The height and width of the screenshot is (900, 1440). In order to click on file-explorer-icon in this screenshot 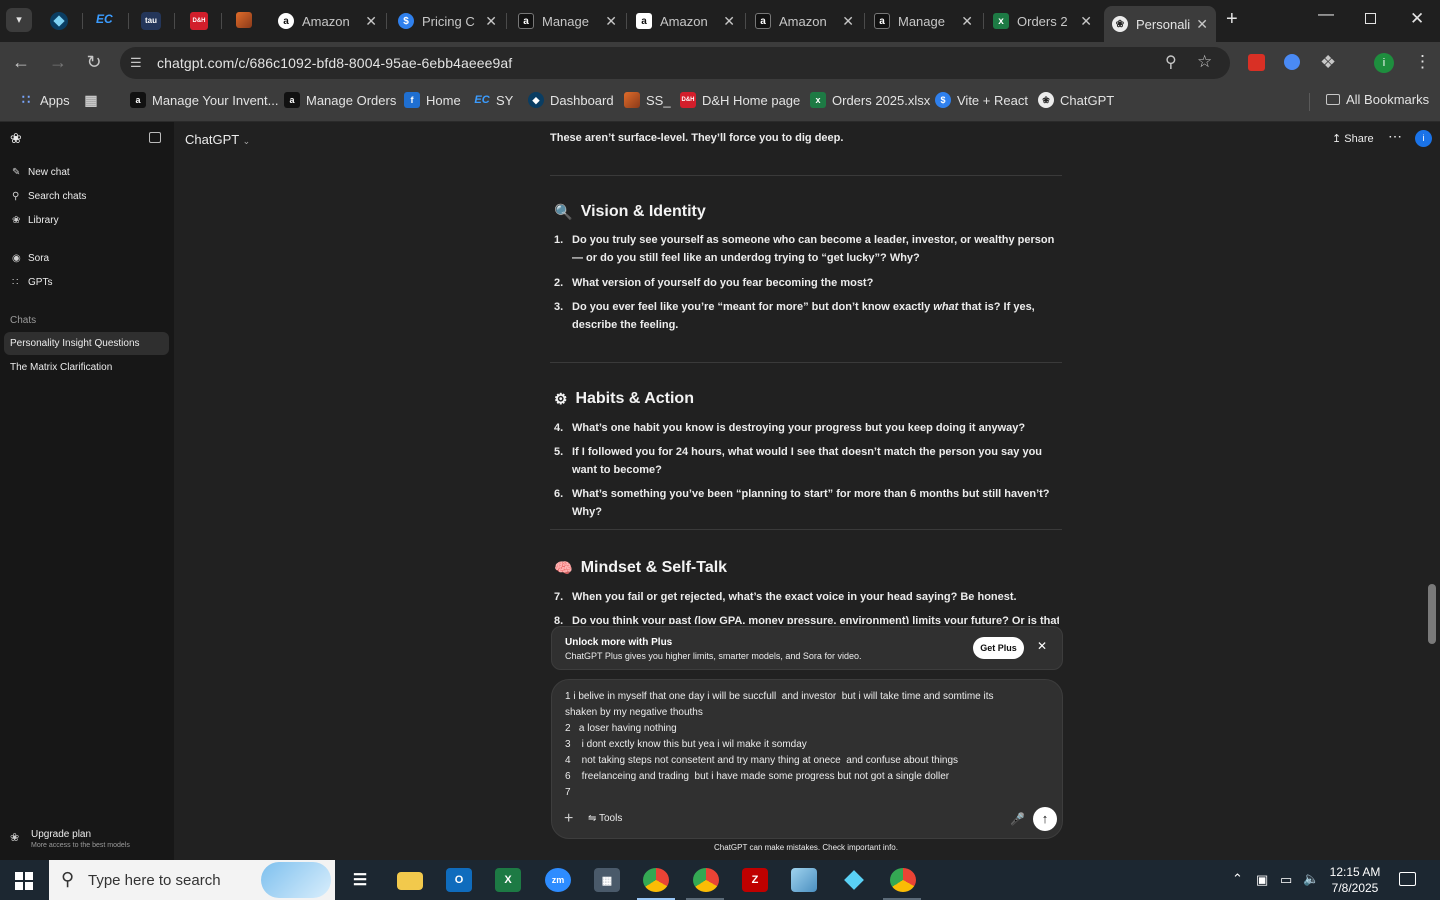, I will do `click(410, 881)`.